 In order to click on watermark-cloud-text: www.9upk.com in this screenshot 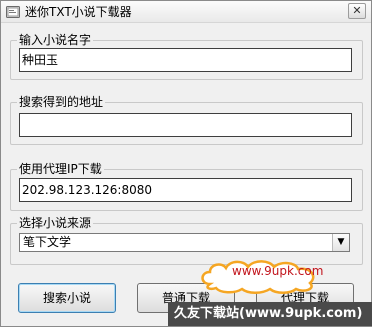, I will do `click(278, 271)`.